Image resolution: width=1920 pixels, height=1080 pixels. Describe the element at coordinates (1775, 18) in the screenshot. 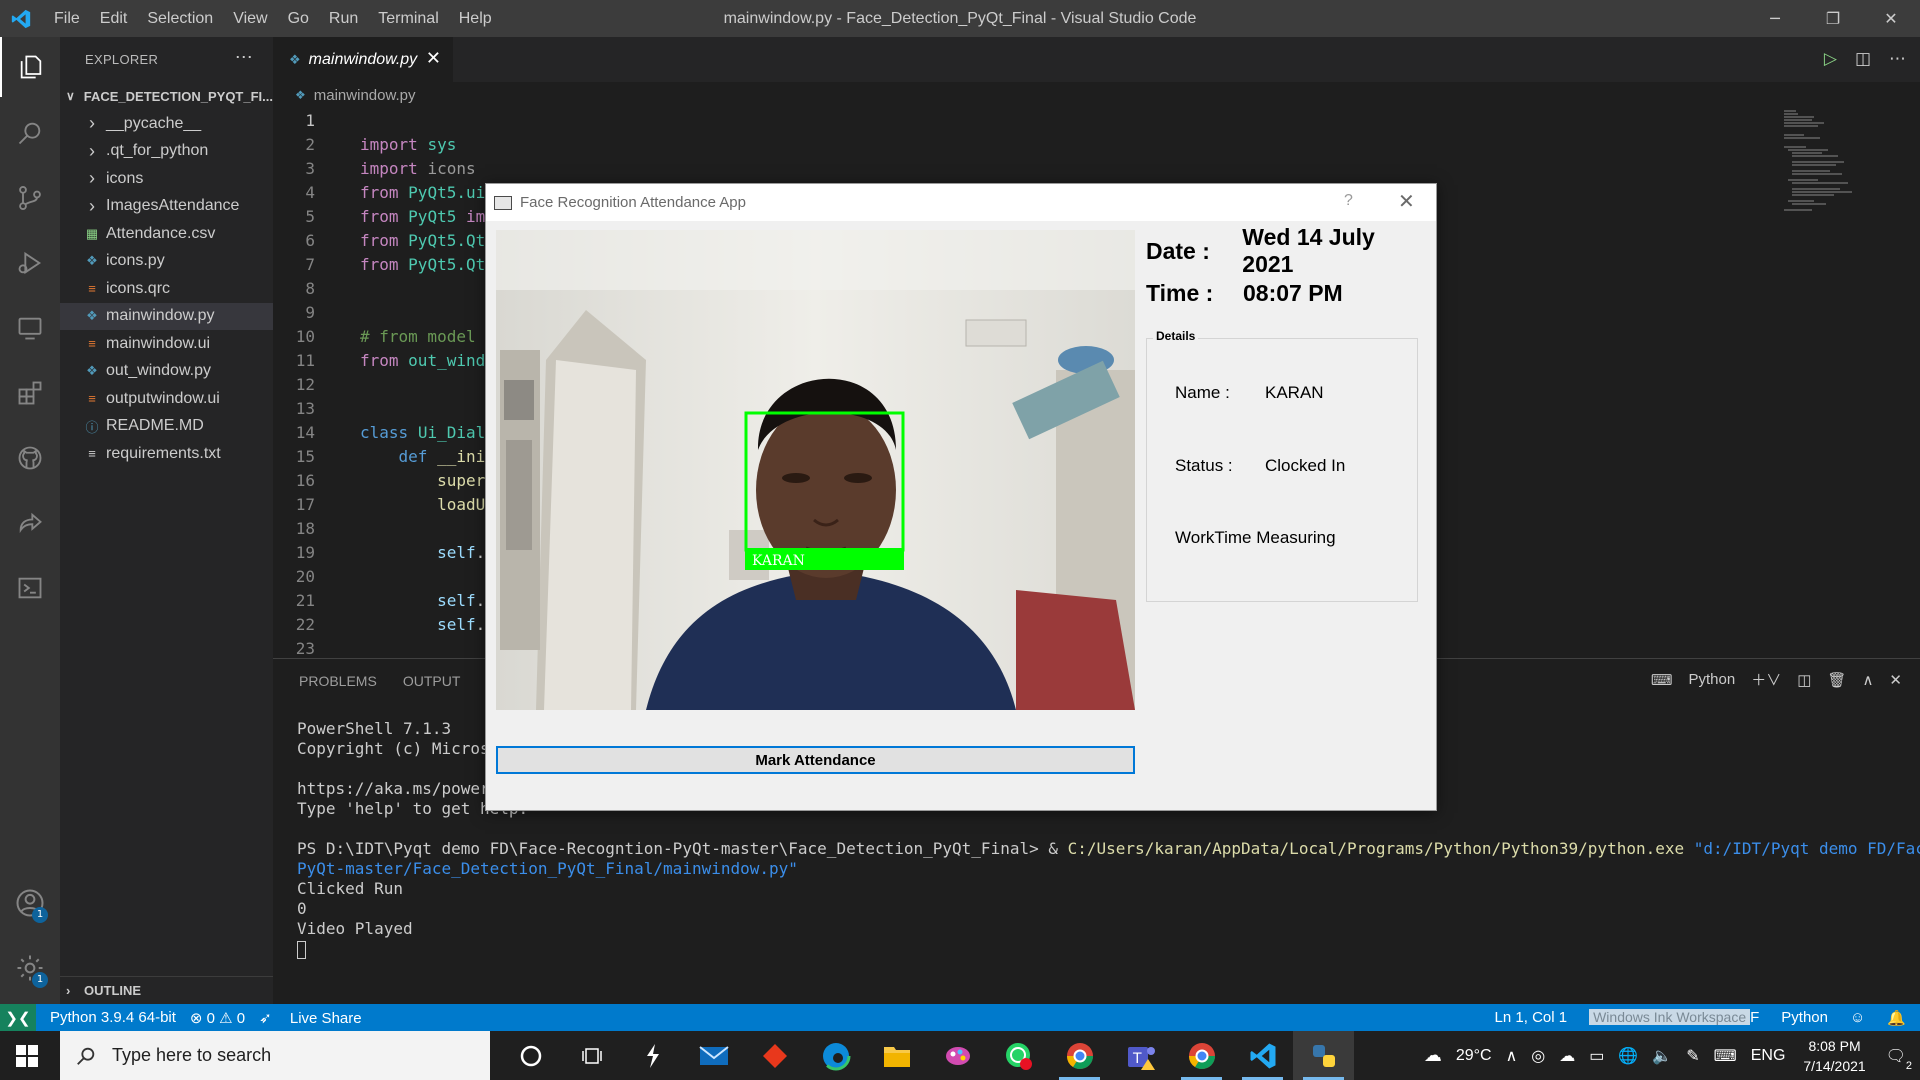

I see `minimize-button: ─` at that location.